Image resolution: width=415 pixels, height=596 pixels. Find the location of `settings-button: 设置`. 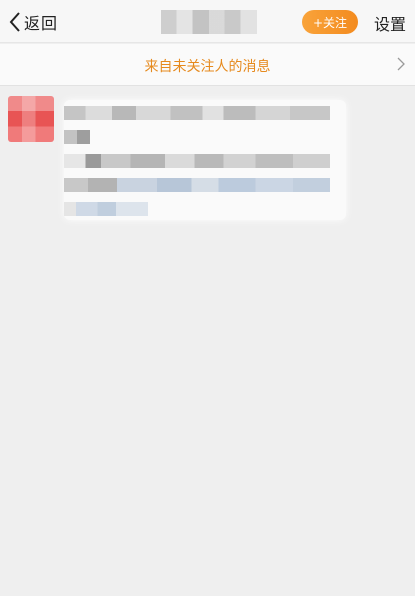

settings-button: 设置 is located at coordinates (390, 23).